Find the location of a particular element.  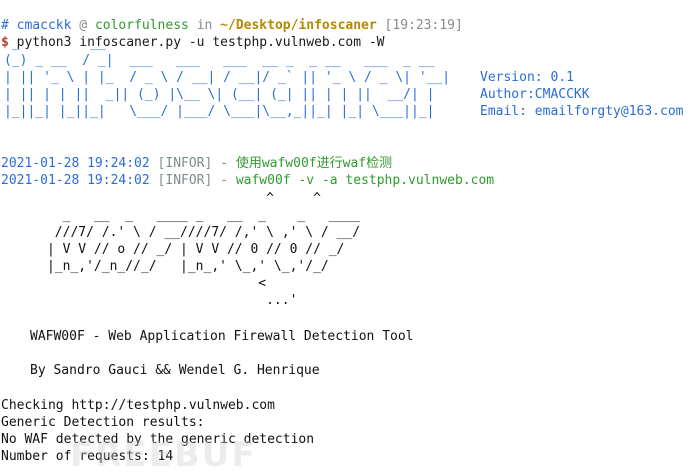

prompt-time: [19:23:19] is located at coordinates (423, 25).